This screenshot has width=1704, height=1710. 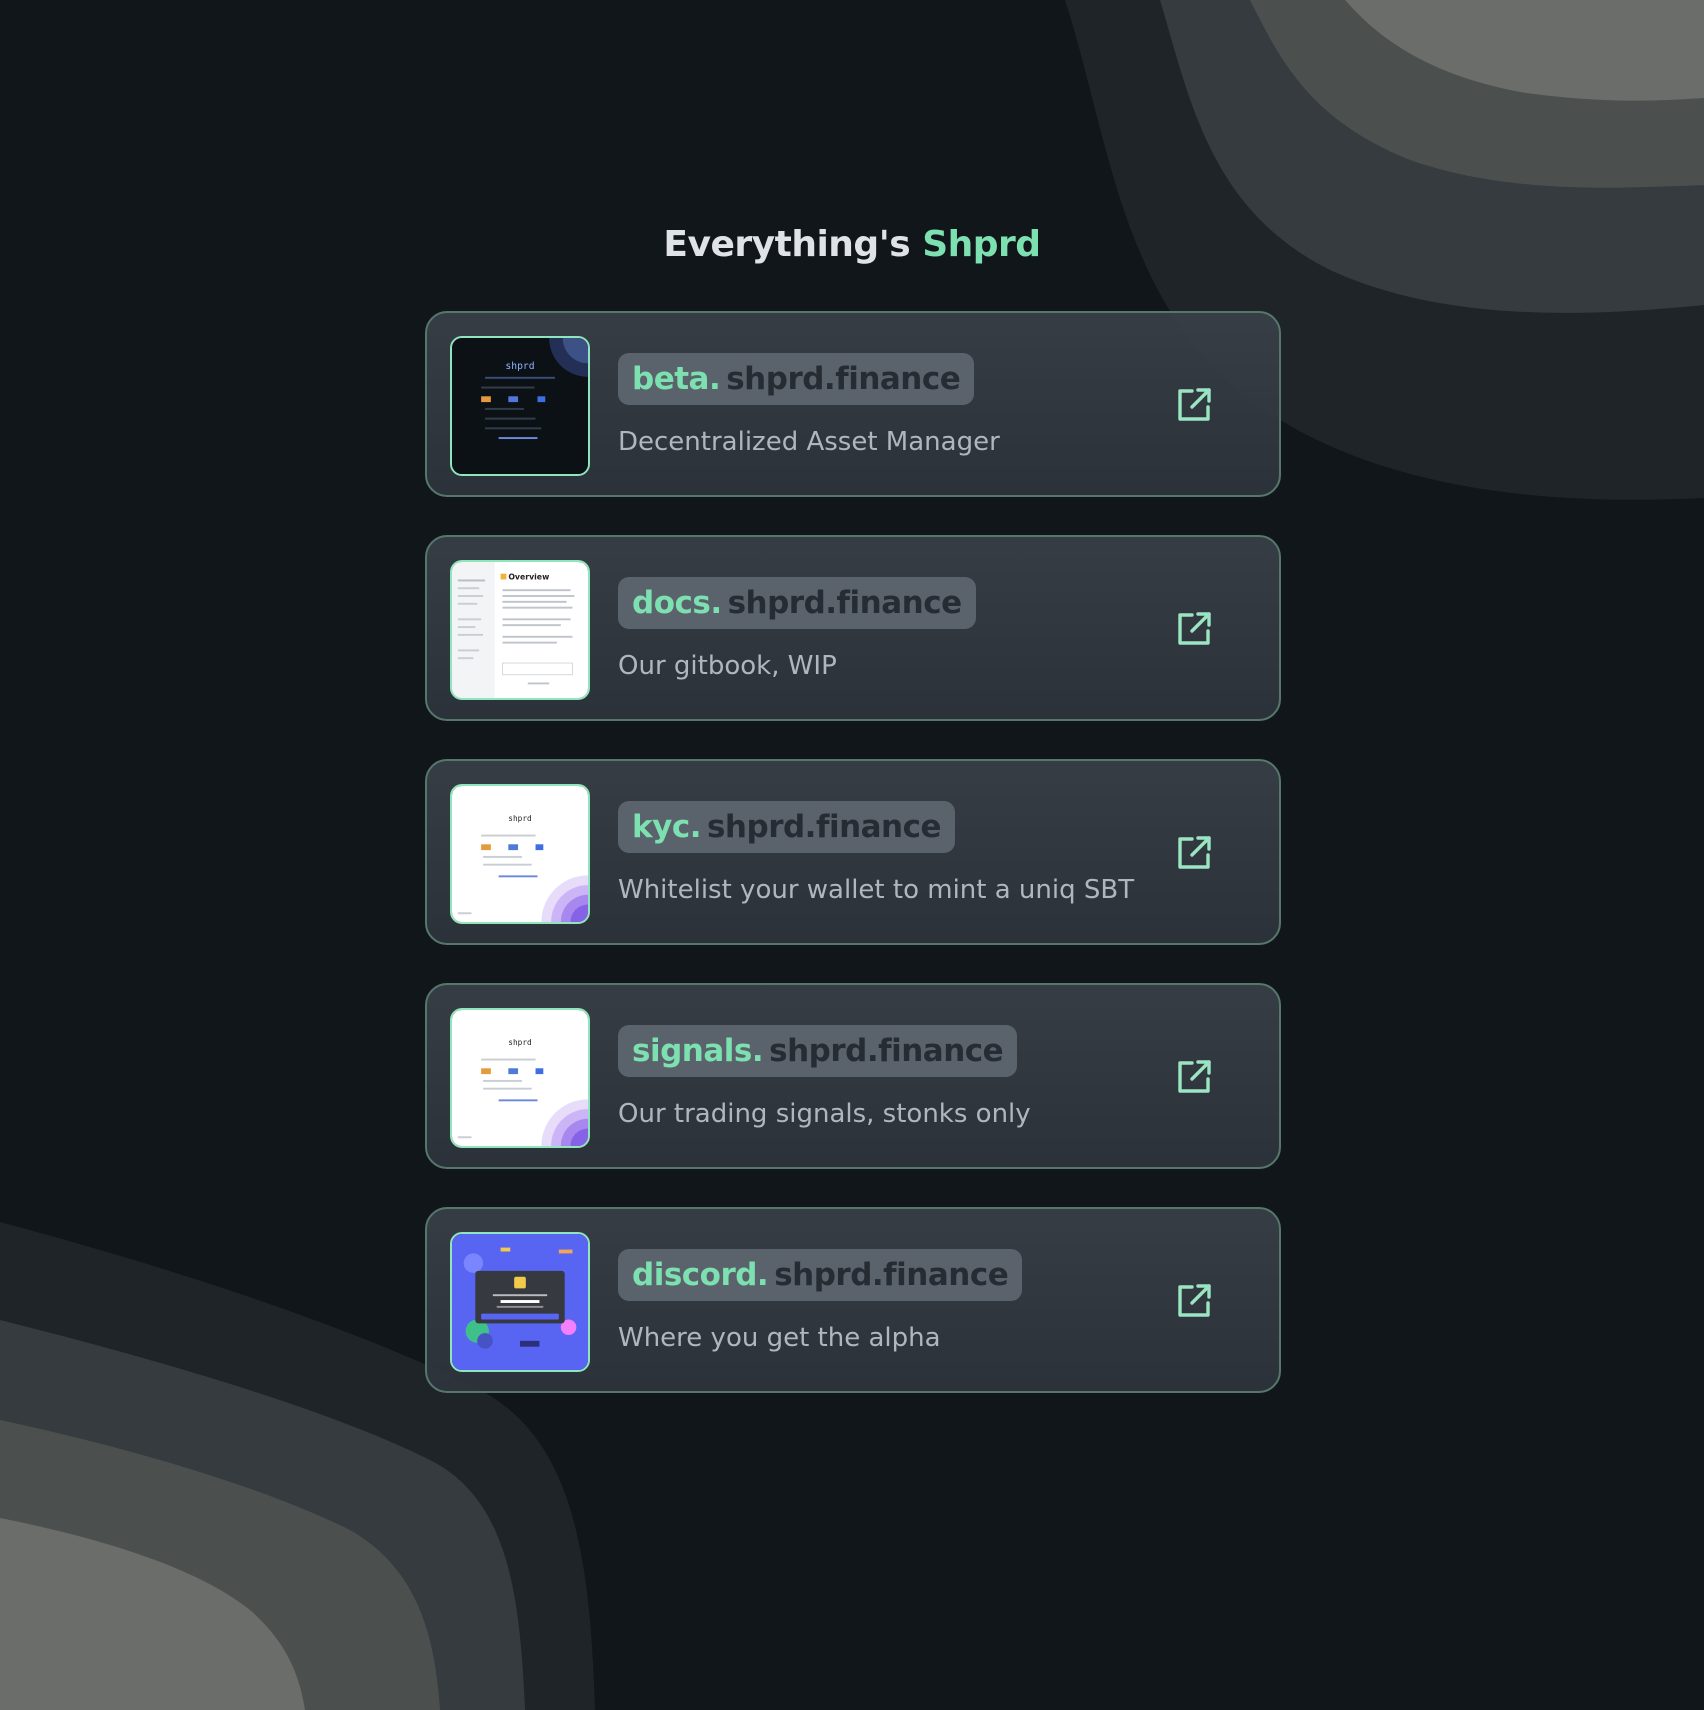 I want to click on link-description: Whitelist your wallet to mint a uniq SBT, so click(x=876, y=890).